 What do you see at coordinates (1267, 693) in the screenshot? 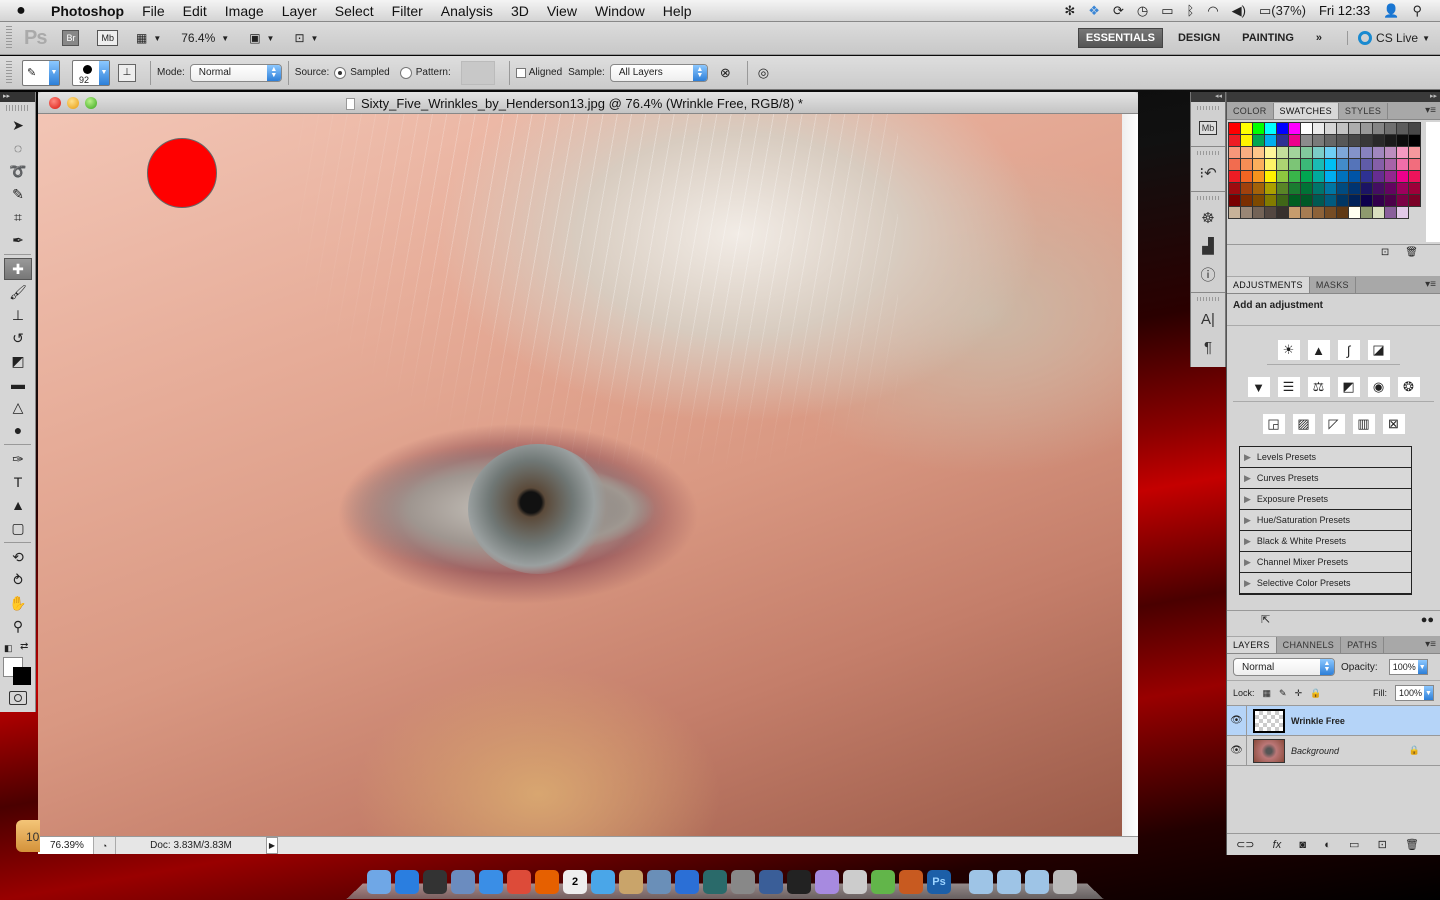
I see `lock-transparent-icon: ▦` at bounding box center [1267, 693].